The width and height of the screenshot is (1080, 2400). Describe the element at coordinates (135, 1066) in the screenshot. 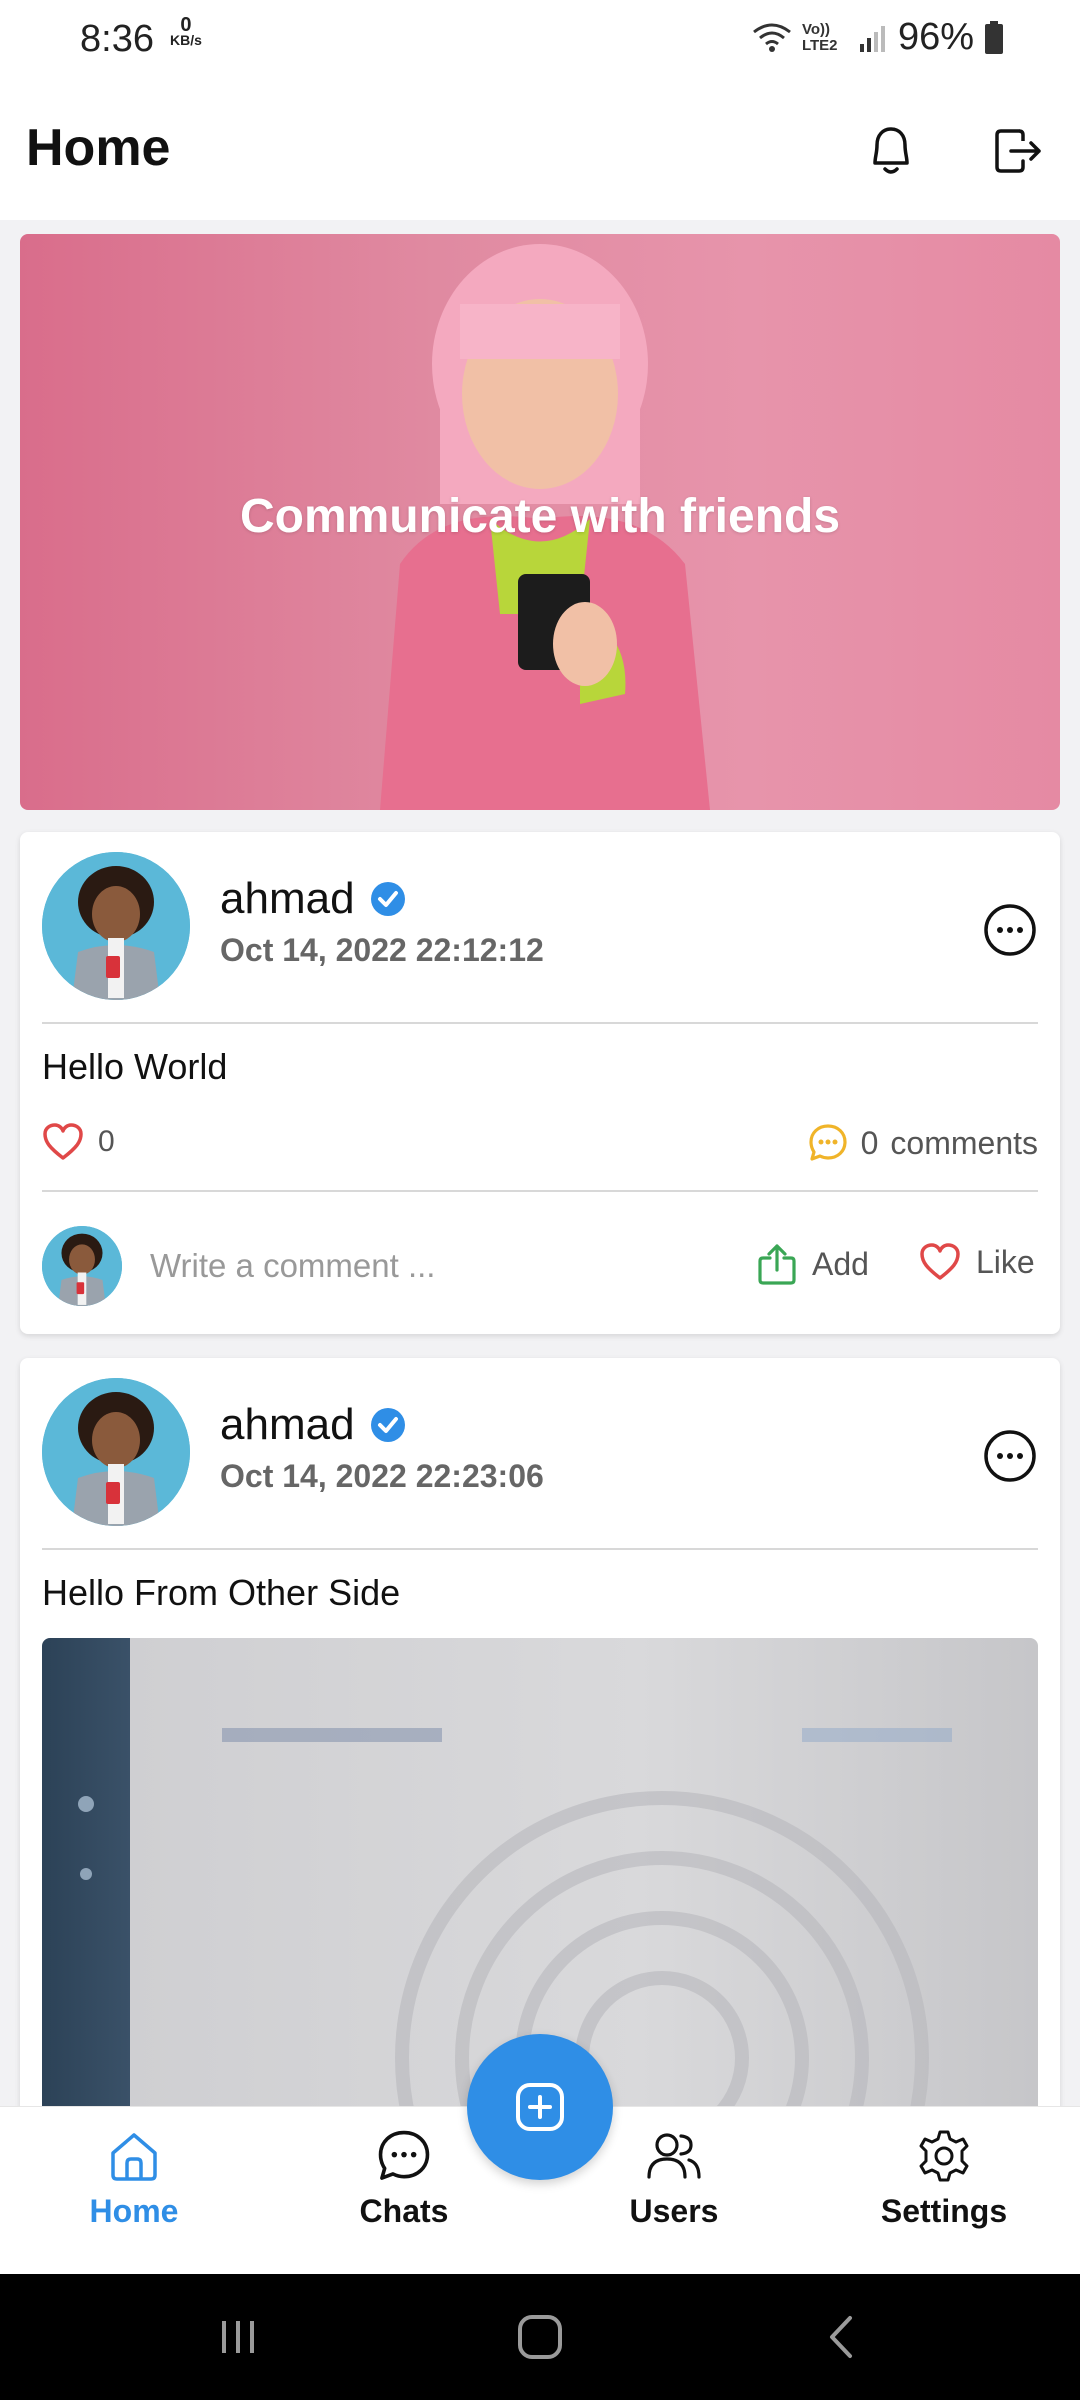

I see `post-text: Hello World` at that location.